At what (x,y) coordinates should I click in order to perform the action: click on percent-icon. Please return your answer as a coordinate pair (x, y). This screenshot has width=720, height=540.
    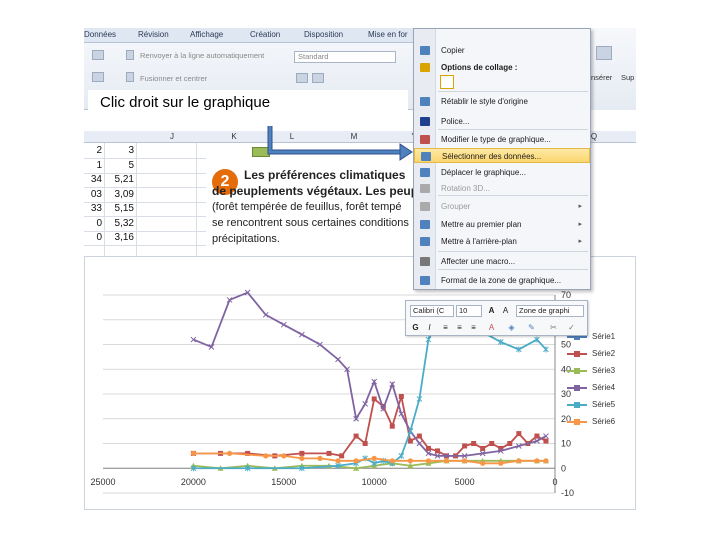
    Looking at the image, I should click on (318, 78).